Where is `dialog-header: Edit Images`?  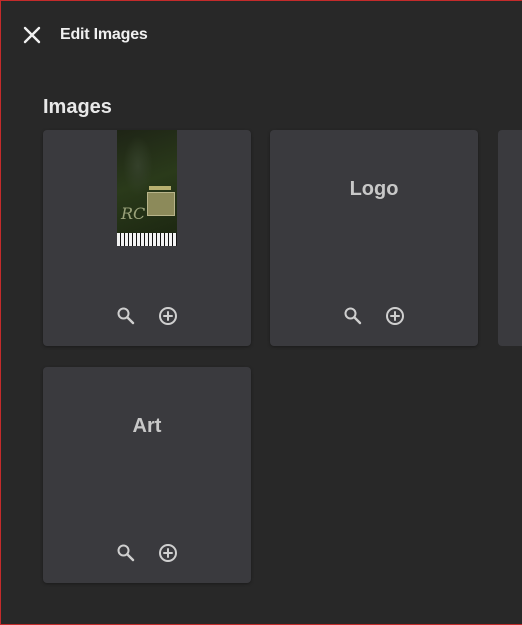
dialog-header: Edit Images is located at coordinates (261, 35).